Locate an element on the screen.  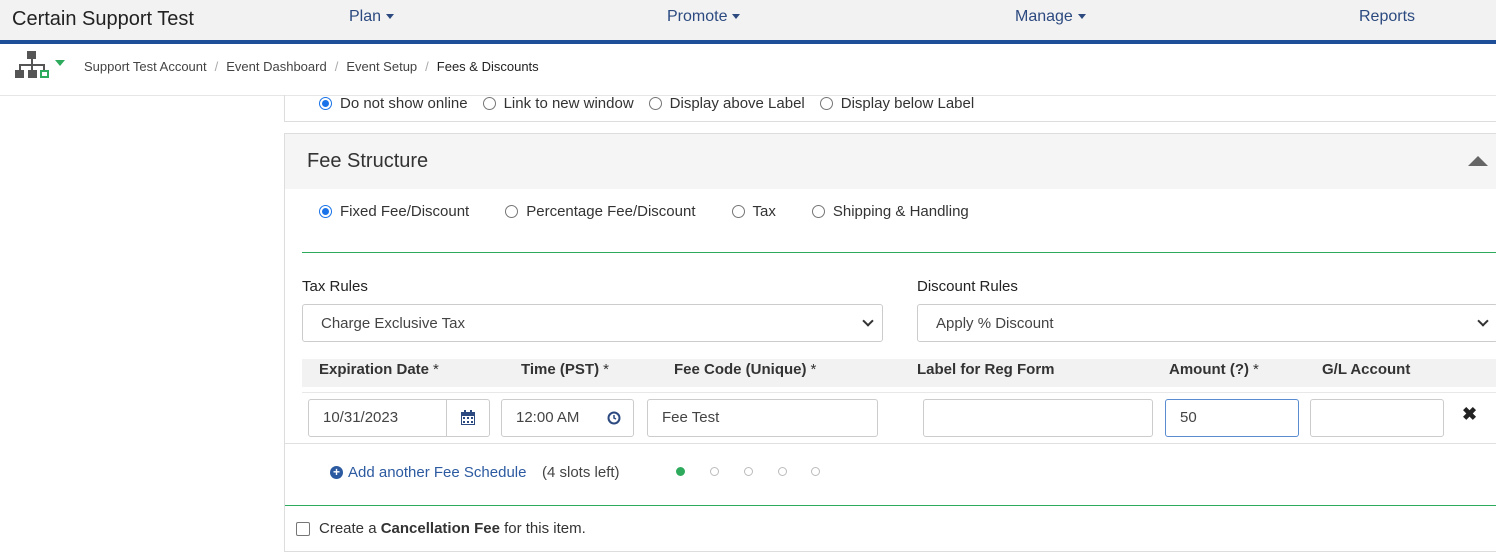
col-label: Amount (?) is located at coordinates (1209, 369).